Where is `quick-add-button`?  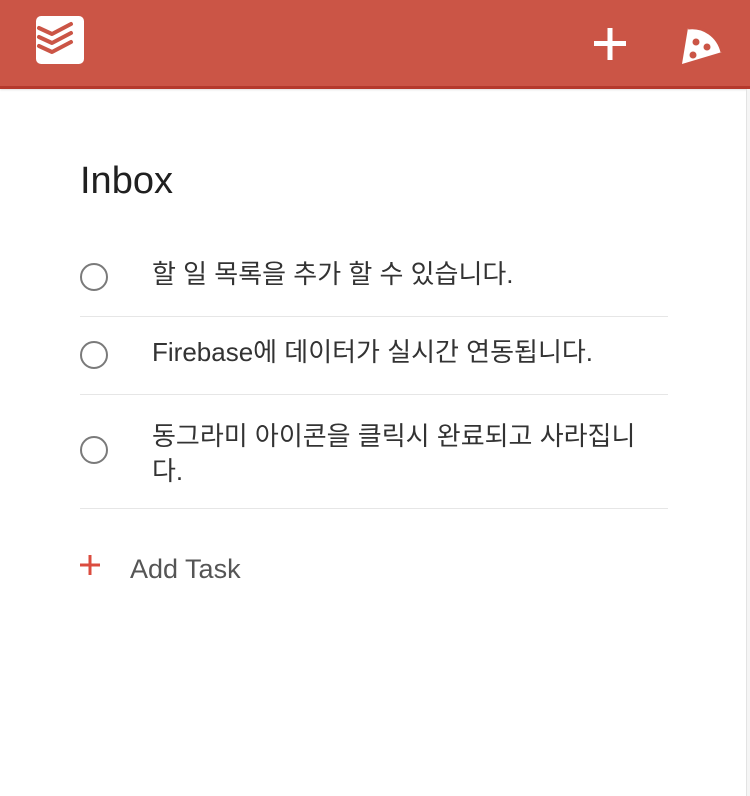
quick-add-button is located at coordinates (610, 44).